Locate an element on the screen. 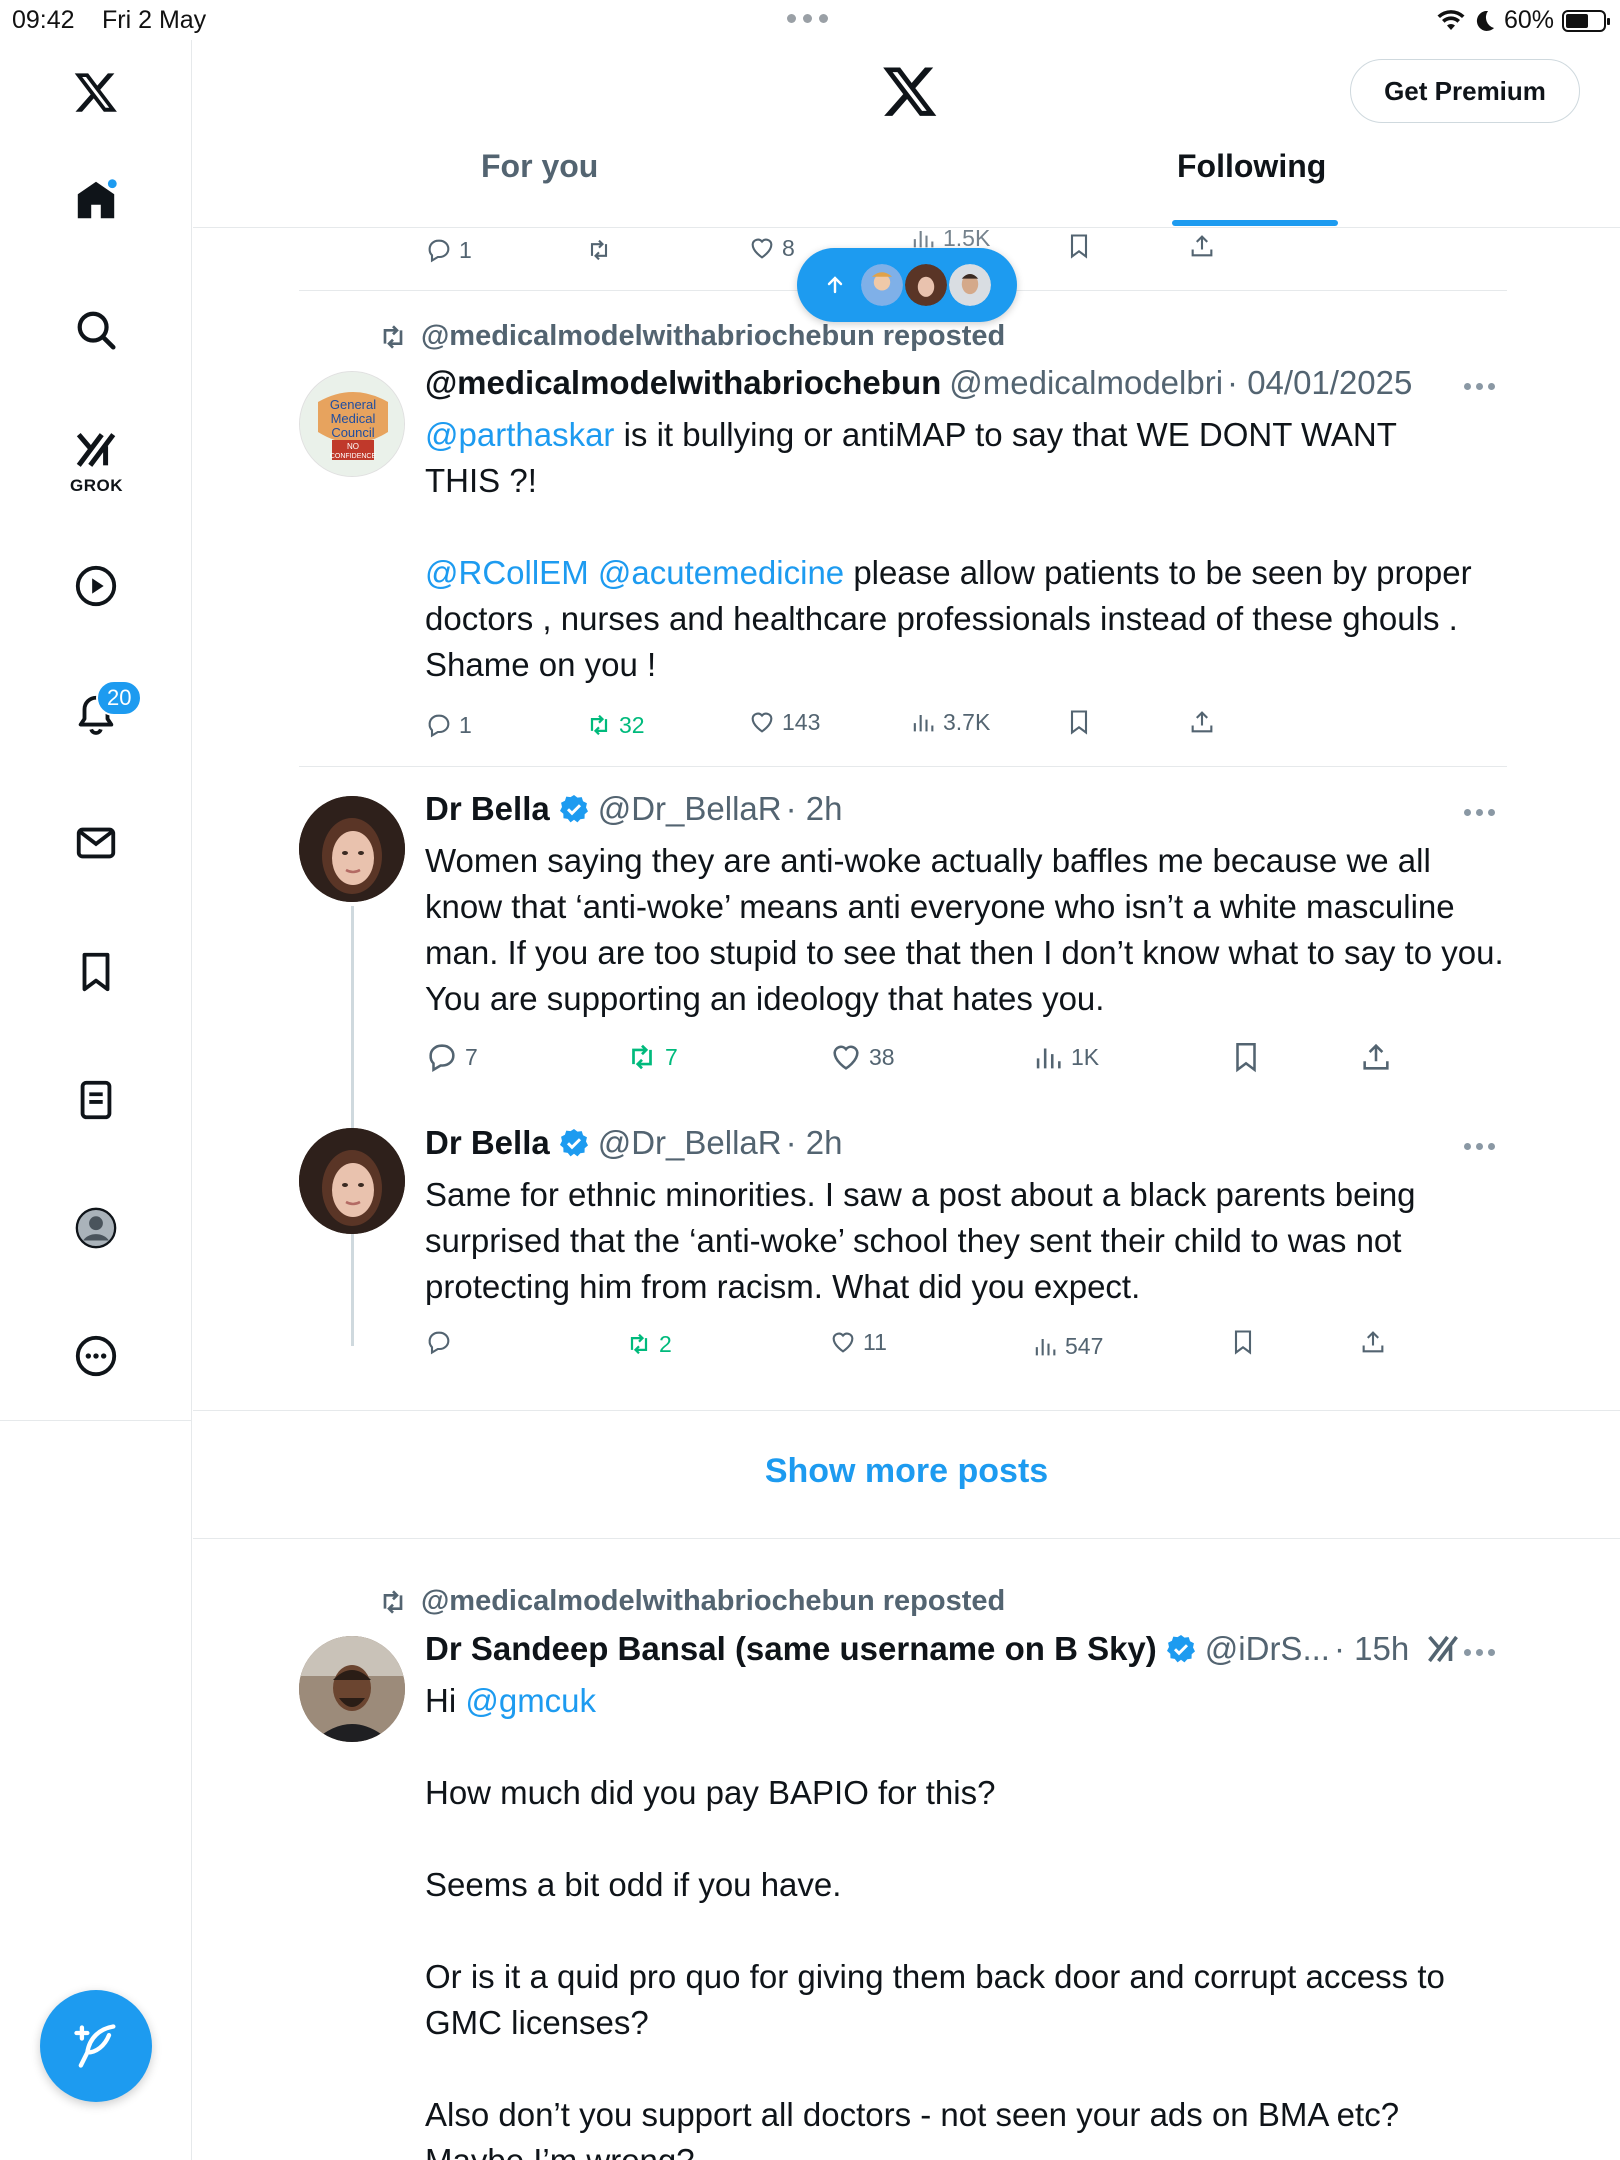  video-play-icon is located at coordinates (96, 586).